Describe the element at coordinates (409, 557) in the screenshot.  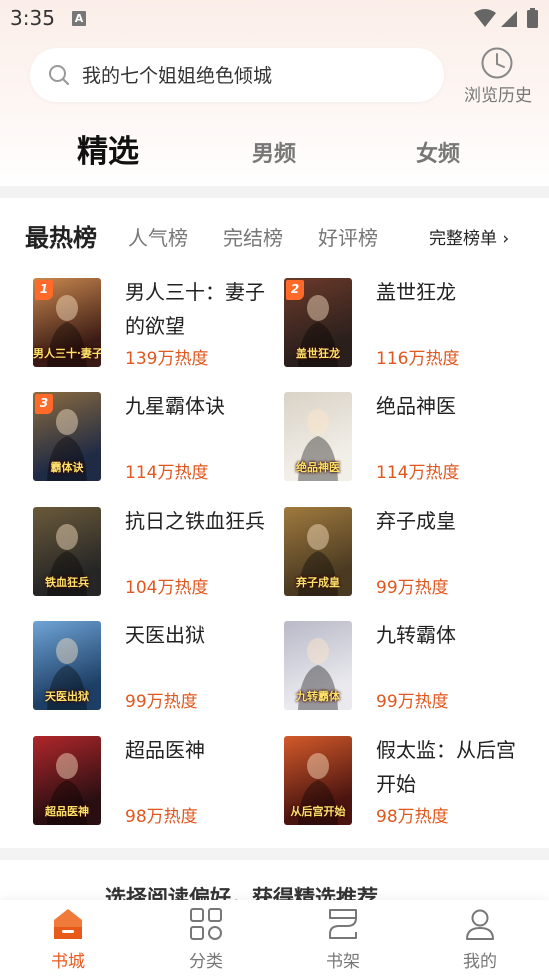
I see `ranking-book-item: 弃子成皇 弃子成皇 99万热度` at that location.